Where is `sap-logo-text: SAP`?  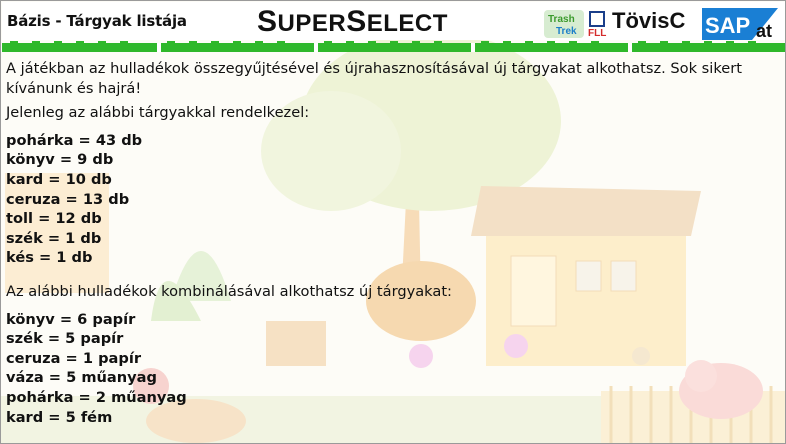 sap-logo-text: SAP is located at coordinates (727, 25).